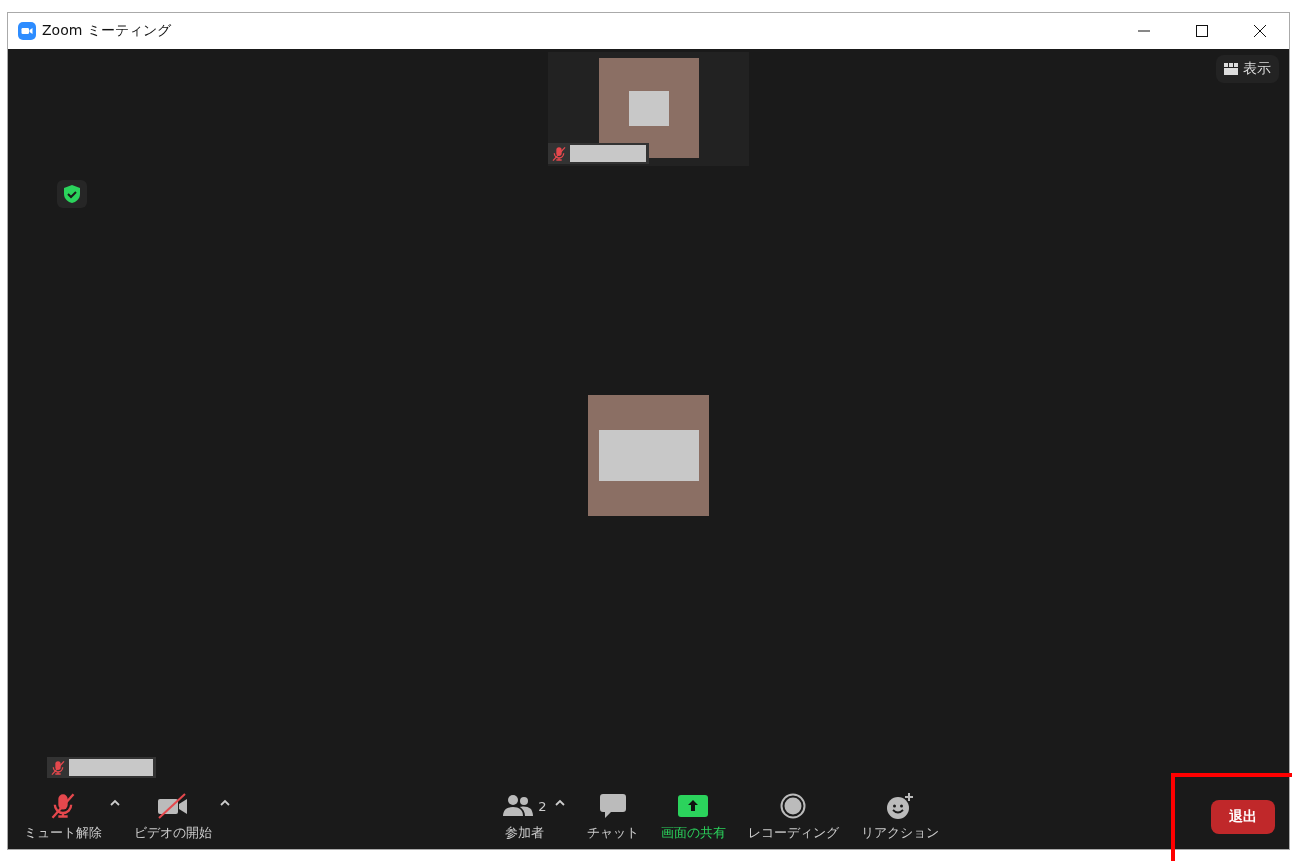  What do you see at coordinates (612, 806) in the screenshot?
I see `chat-bubble-icon` at bounding box center [612, 806].